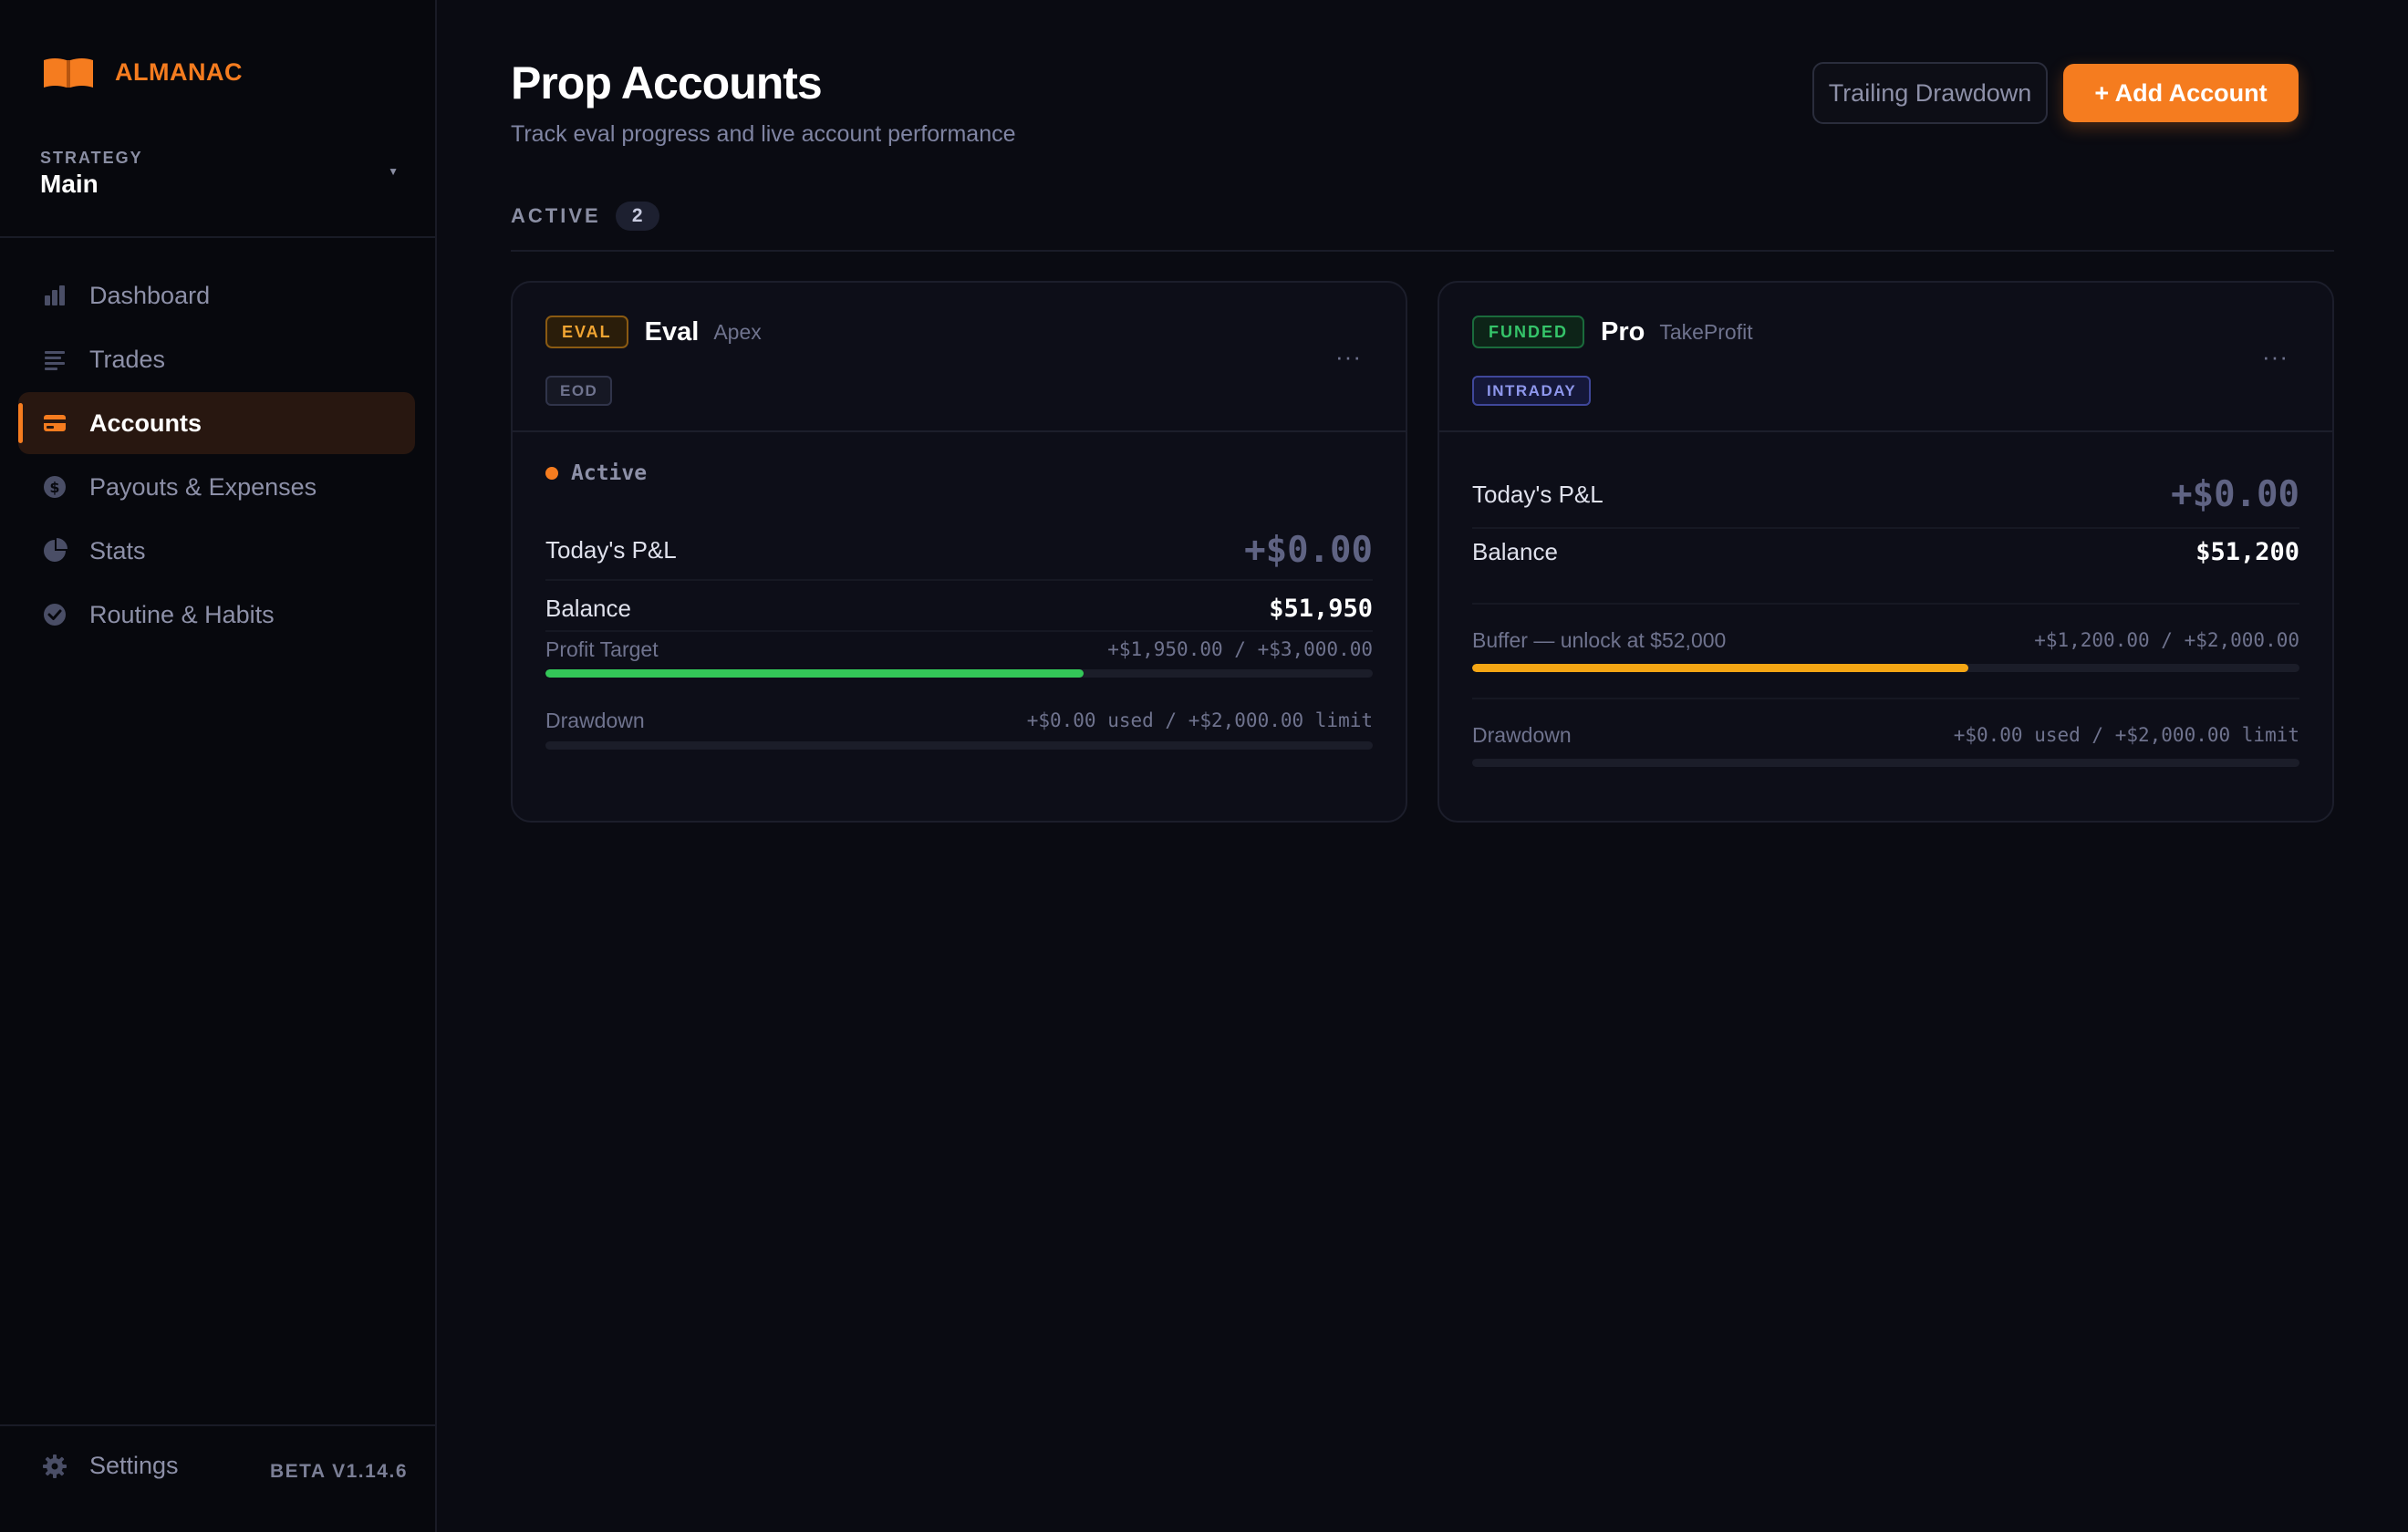 Image resolution: width=2408 pixels, height=1532 pixels. I want to click on nav-item-stats: Stats, so click(216, 551).